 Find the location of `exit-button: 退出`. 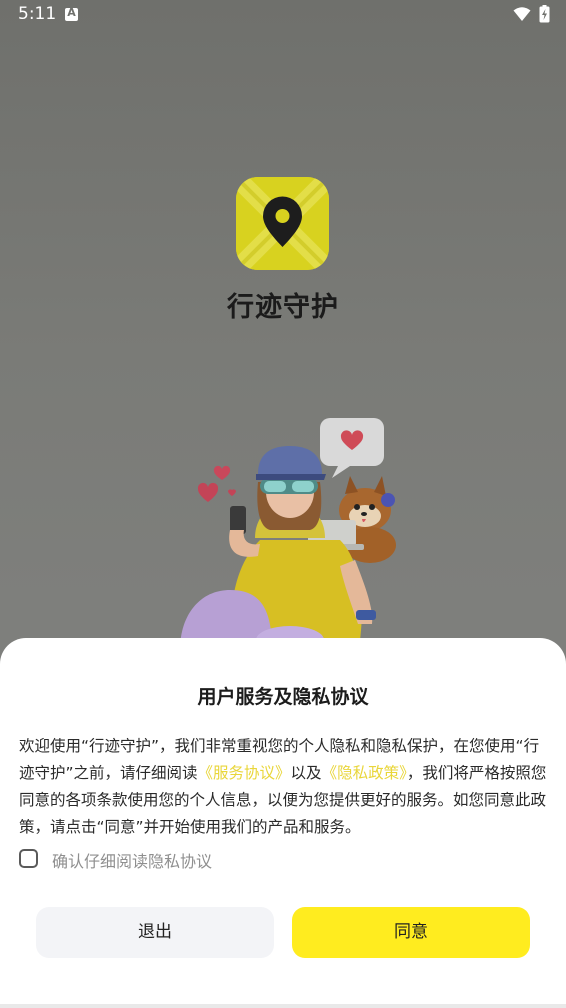

exit-button: 退出 is located at coordinates (155, 932).